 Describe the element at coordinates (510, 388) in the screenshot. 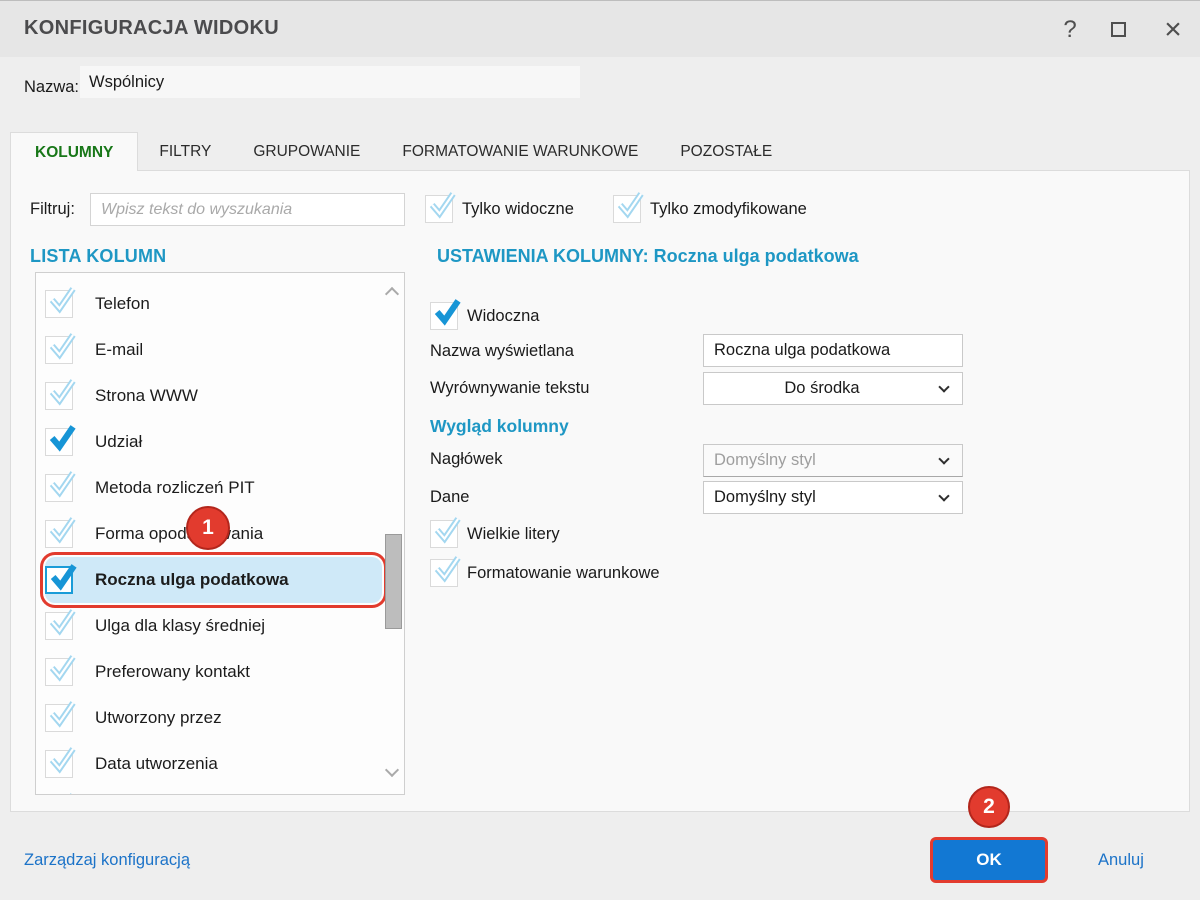

I see `text-align-label: Wyrównywanie tekstu` at that location.